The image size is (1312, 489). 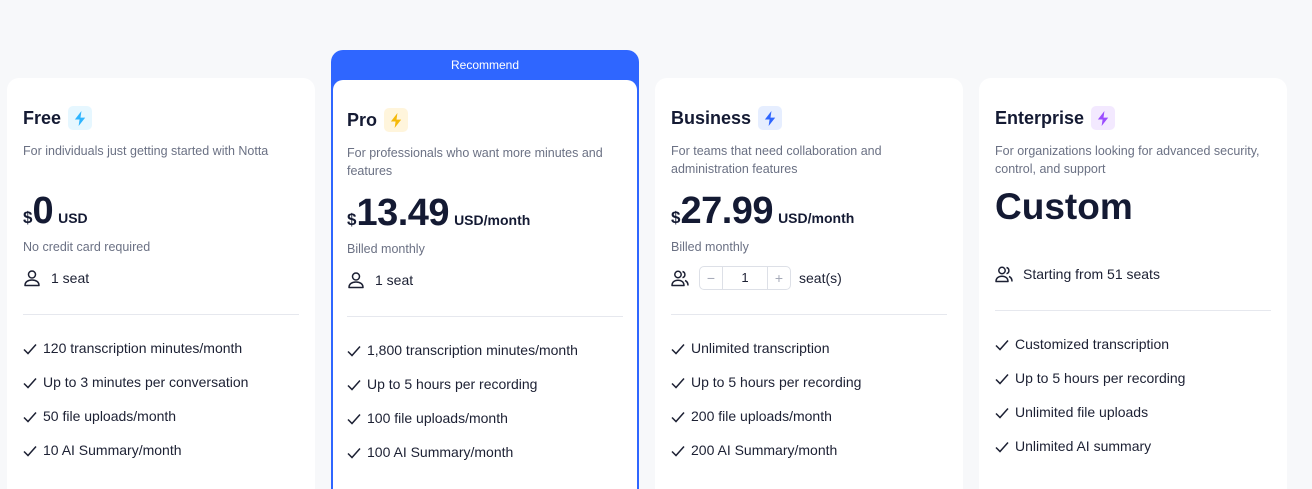 What do you see at coordinates (764, 450) in the screenshot?
I see `feature-text: 200 AI Summary/month` at bounding box center [764, 450].